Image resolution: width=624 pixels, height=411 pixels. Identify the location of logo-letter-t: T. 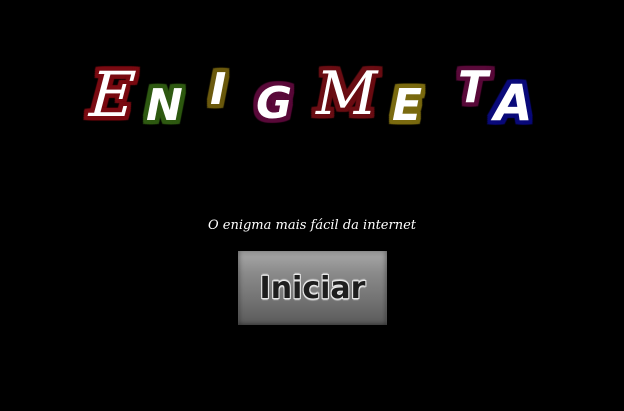
(473, 87).